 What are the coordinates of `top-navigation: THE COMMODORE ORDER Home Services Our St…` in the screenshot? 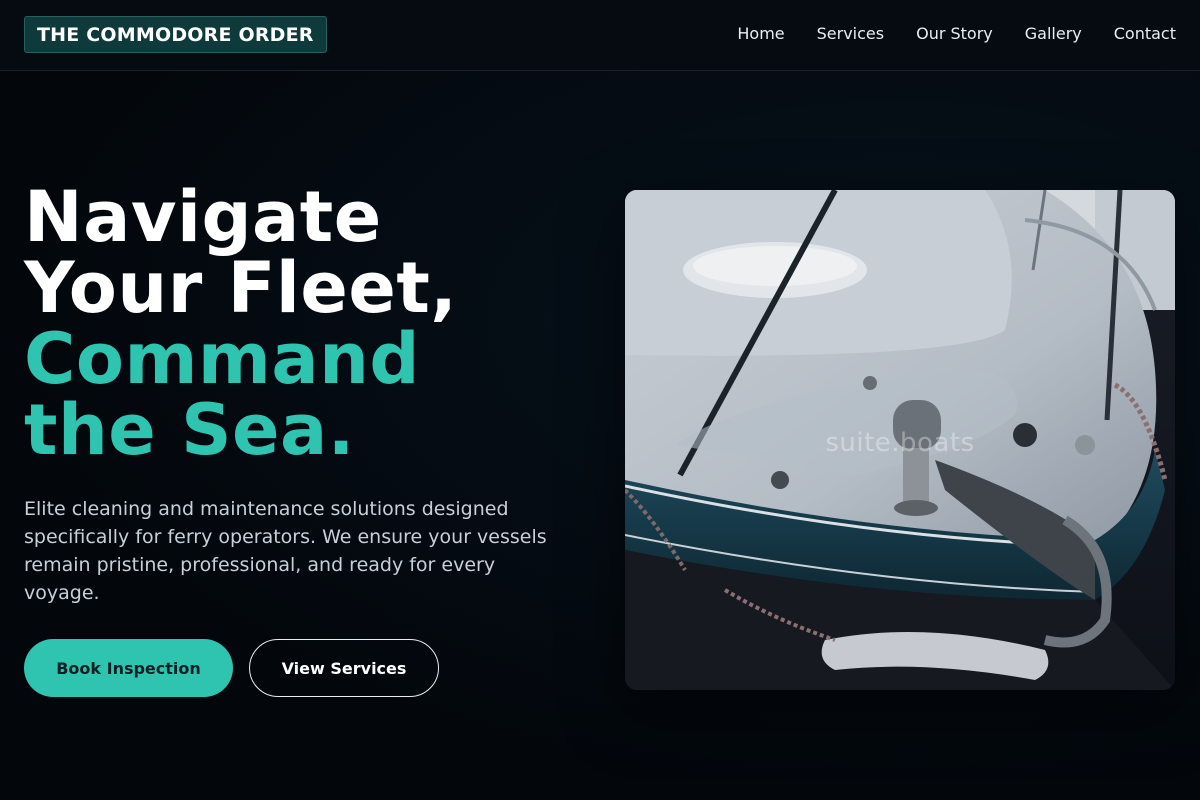 It's located at (600, 35).